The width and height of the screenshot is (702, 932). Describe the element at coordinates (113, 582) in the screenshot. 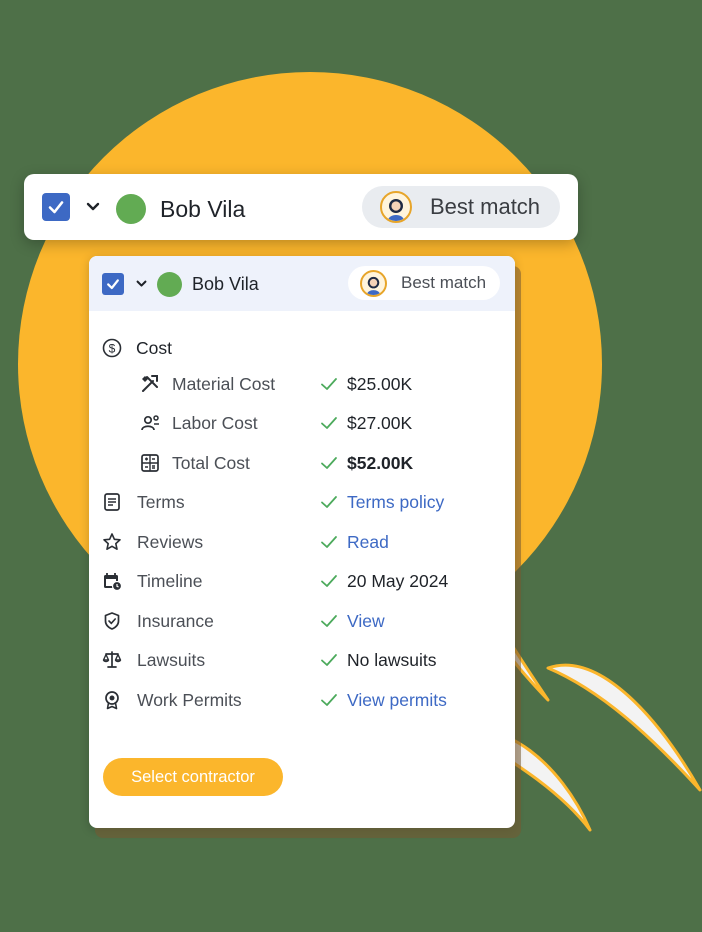

I see `calendar-clock-icon` at that location.